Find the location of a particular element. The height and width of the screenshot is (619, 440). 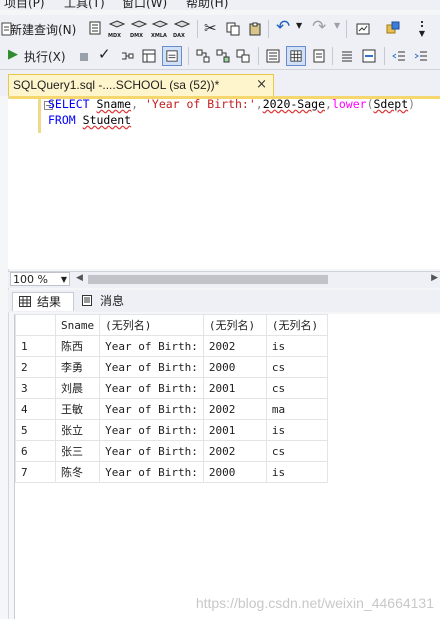

row-number: 7 is located at coordinates (35, 472).